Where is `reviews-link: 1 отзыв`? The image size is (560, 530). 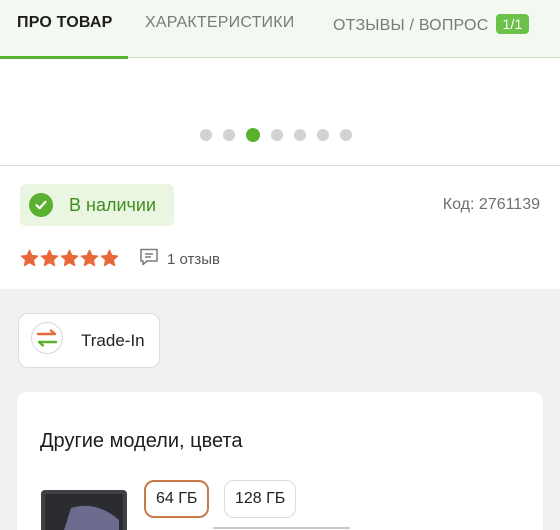
reviews-link: 1 отзыв is located at coordinates (179, 259).